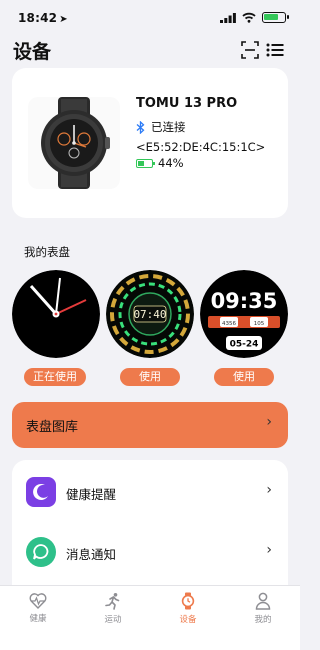 Image resolution: width=320 pixels, height=650 pixels. Describe the element at coordinates (91, 494) in the screenshot. I see `settings-label: 健康提醒` at that location.